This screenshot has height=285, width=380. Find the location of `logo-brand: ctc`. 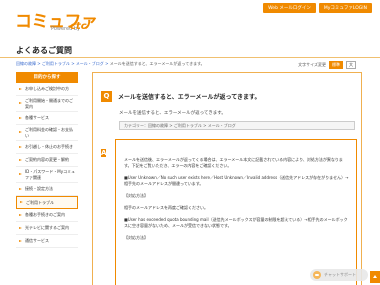

logo-brand: ctc is located at coordinates (78, 26).